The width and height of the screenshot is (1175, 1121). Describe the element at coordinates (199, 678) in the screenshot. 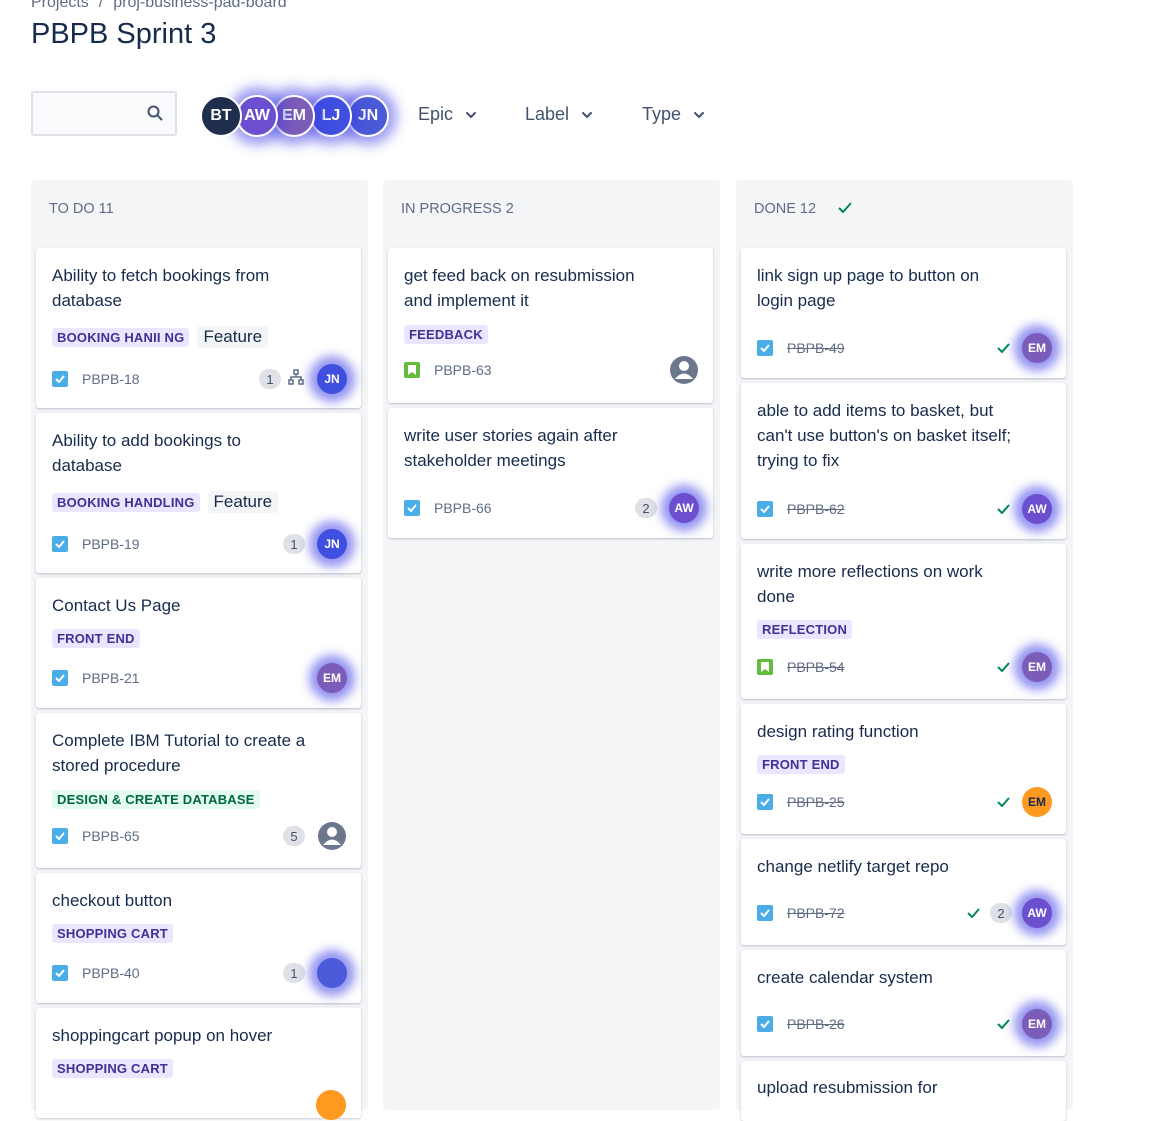

I see `card-footer: PBPB-21 EM` at that location.